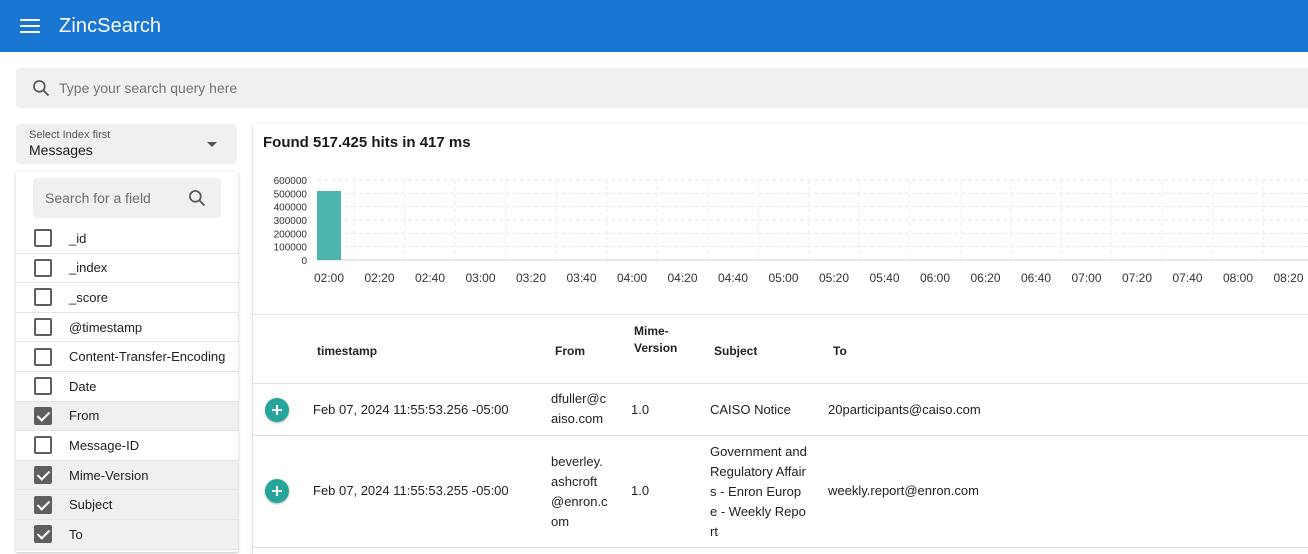 This screenshot has width=1308, height=554. Describe the element at coordinates (632, 278) in the screenshot. I see `x-tick-label: 04:00` at that location.